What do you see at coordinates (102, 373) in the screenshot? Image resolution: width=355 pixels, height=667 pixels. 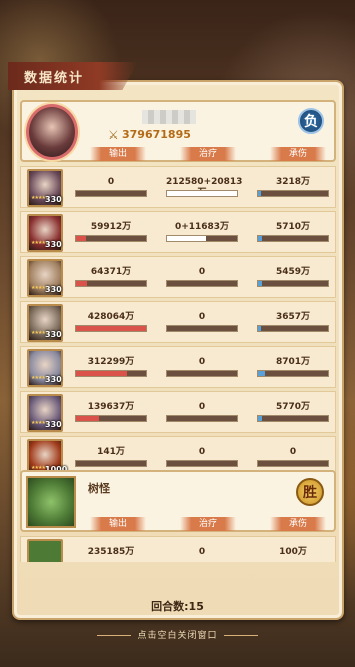 I see `damage-bar-fill` at bounding box center [102, 373].